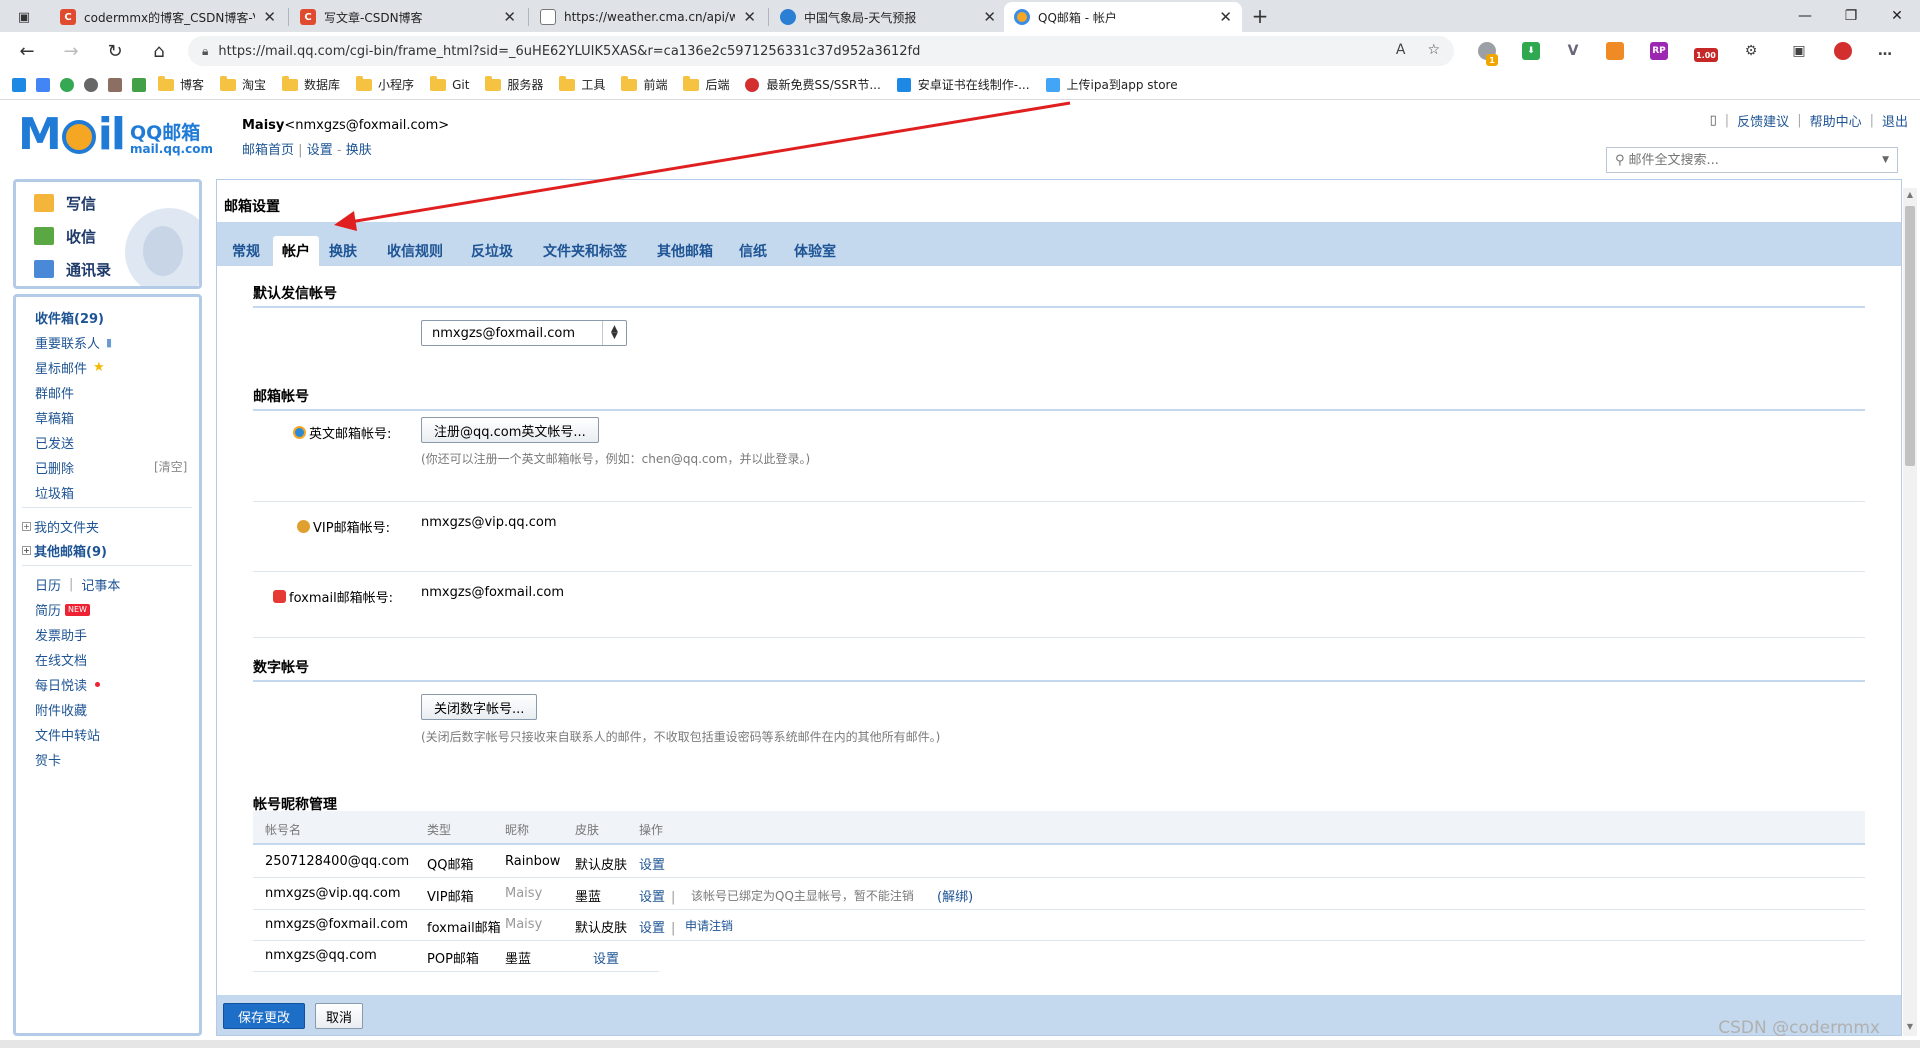 The width and height of the screenshot is (1920, 1048). What do you see at coordinates (71, 51) in the screenshot?
I see `forward-icon: →` at bounding box center [71, 51].